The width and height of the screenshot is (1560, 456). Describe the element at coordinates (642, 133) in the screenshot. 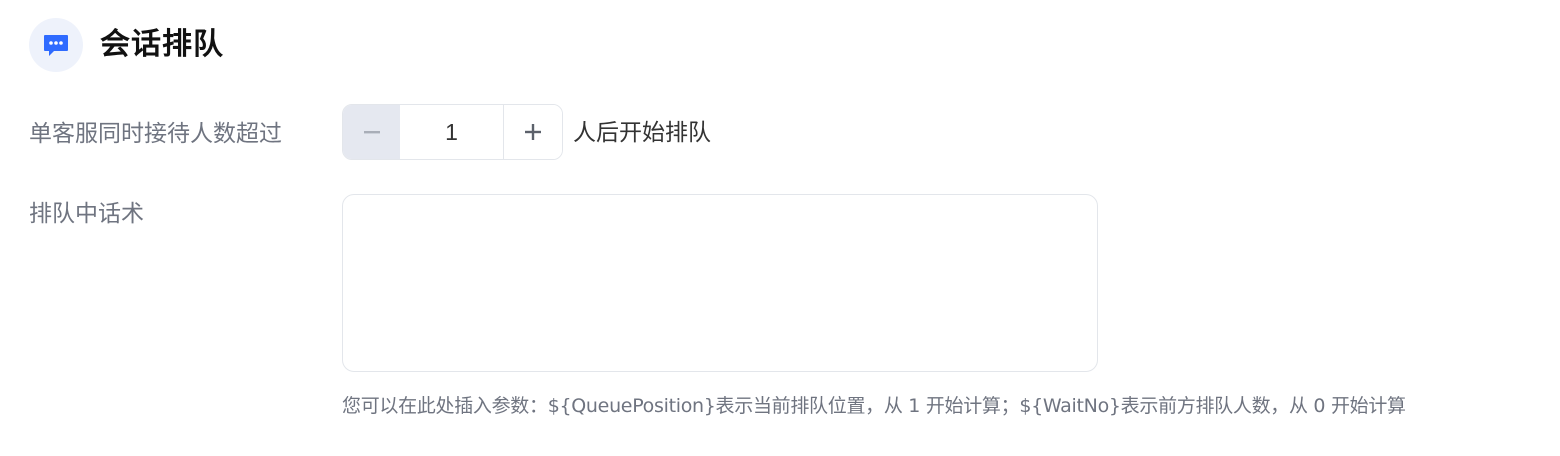

I see `queue-threshold-suffix: 人后开始排队` at that location.